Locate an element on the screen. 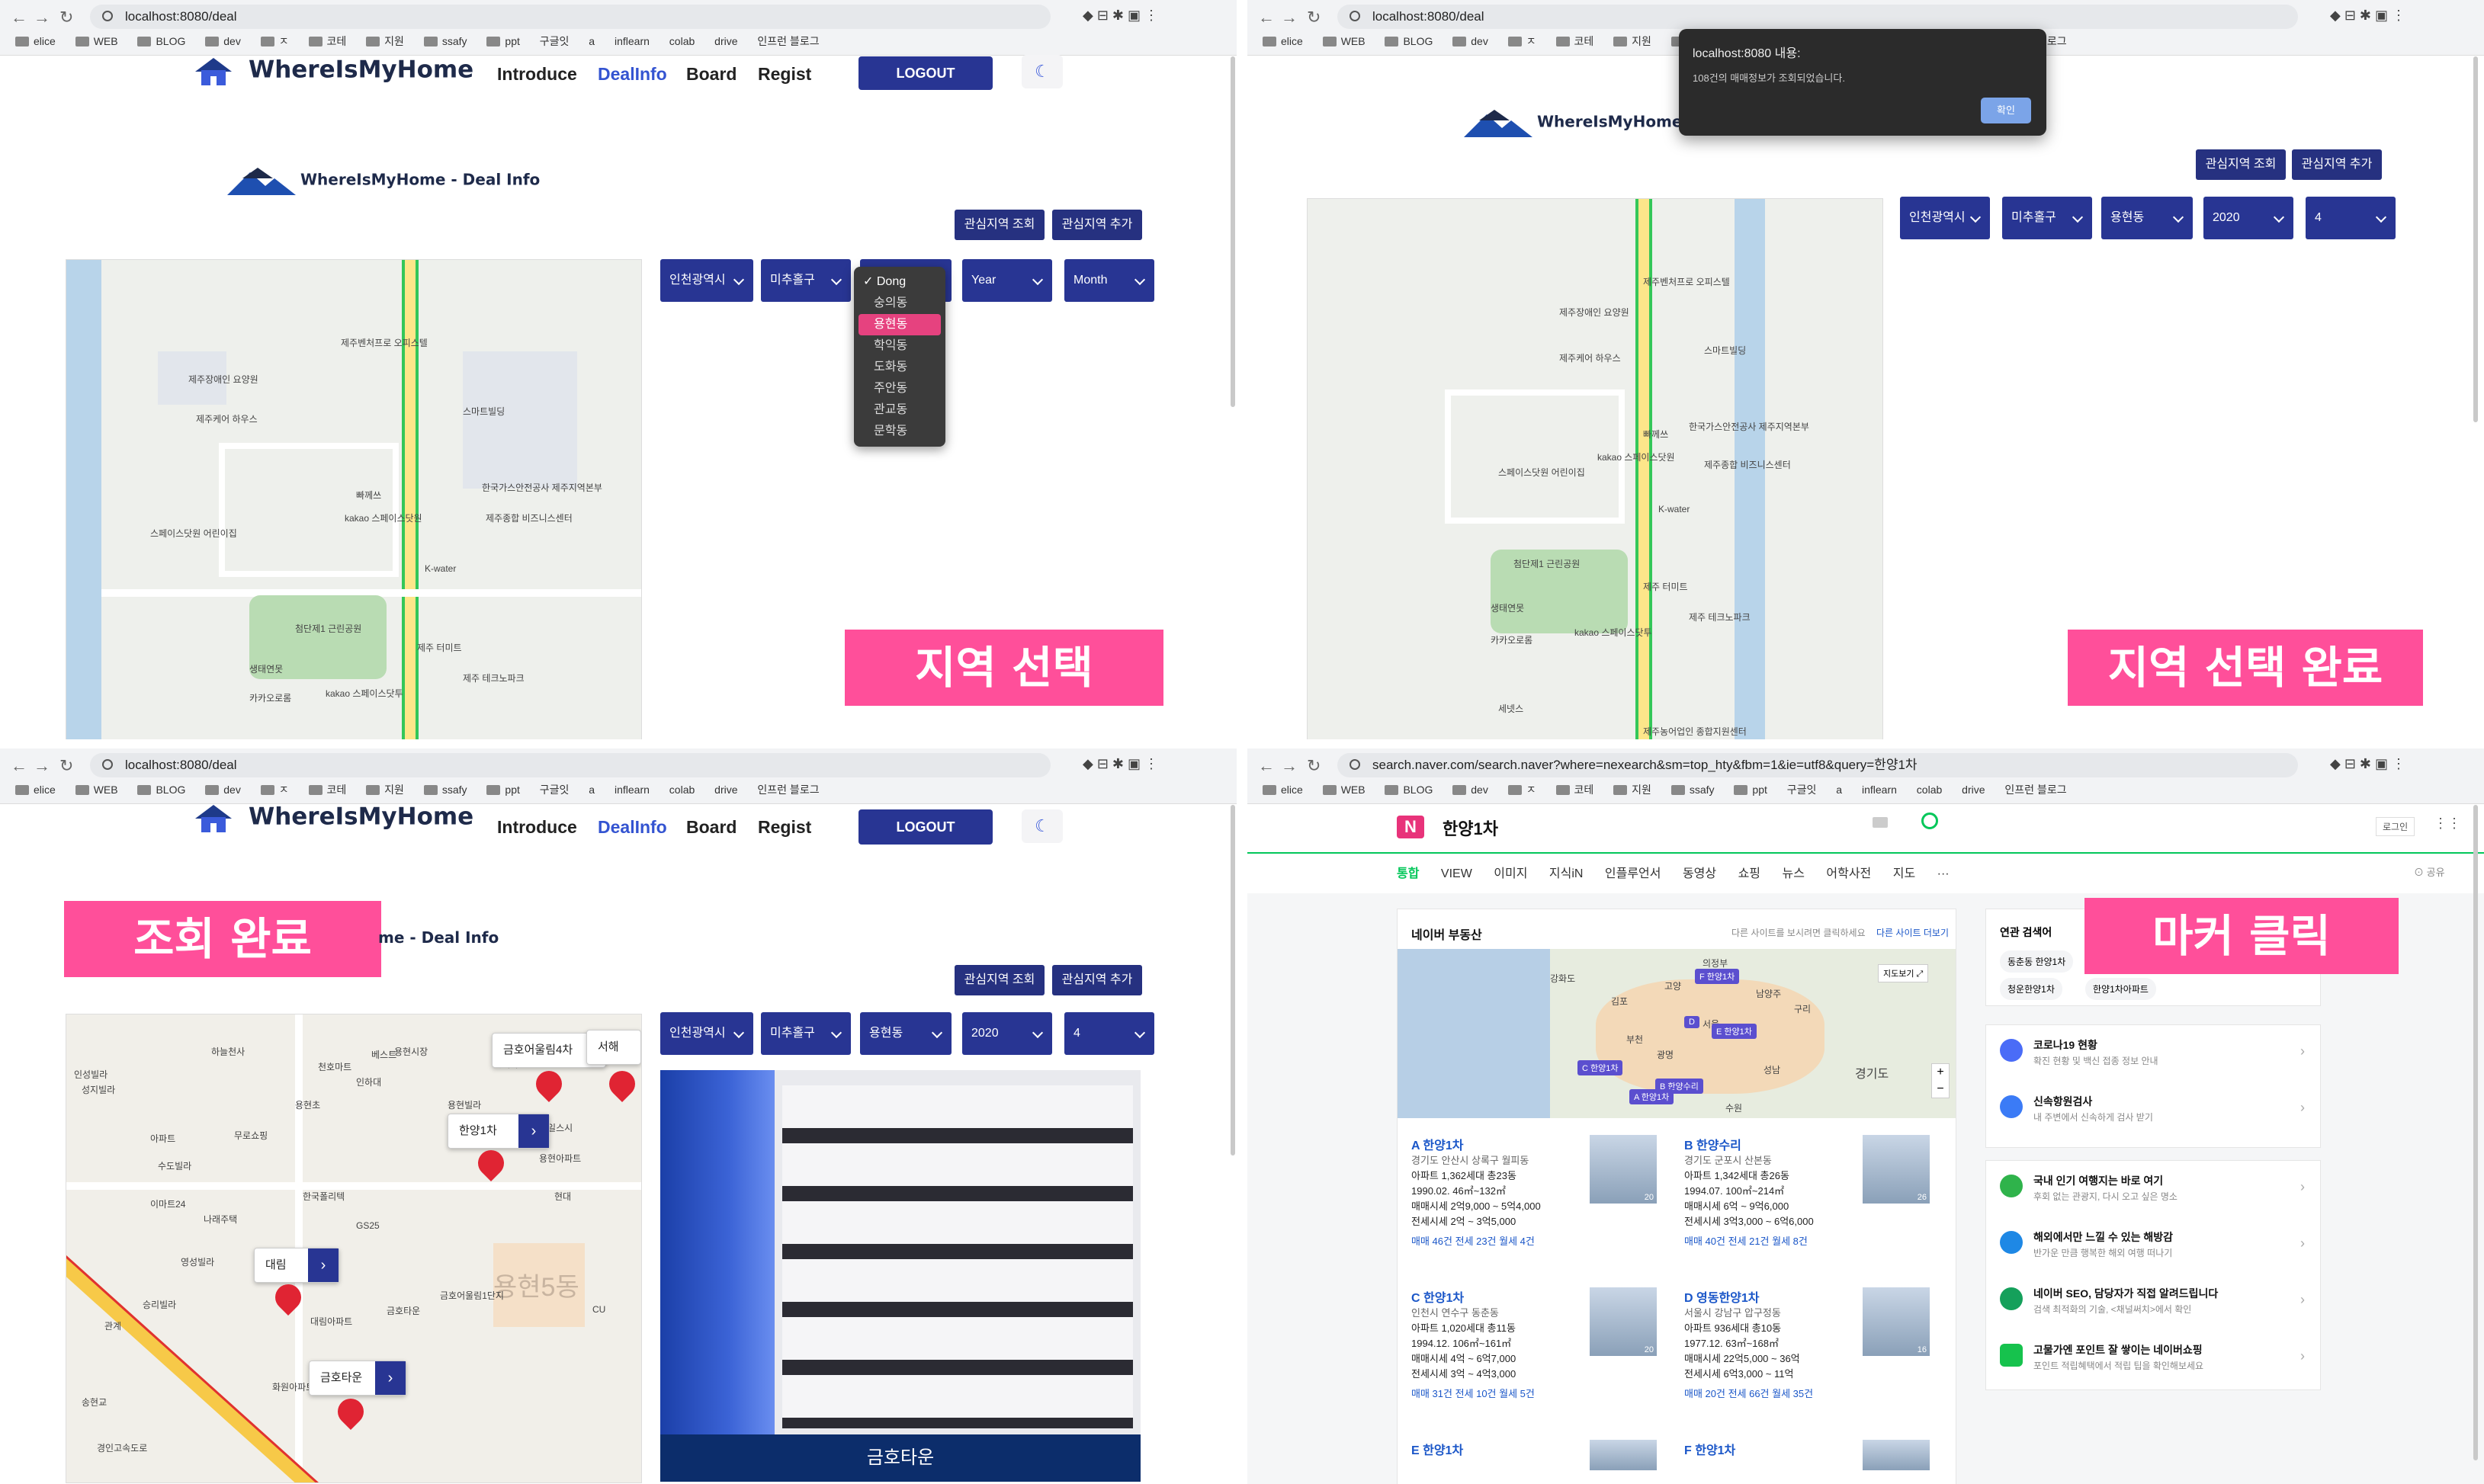 Image resolution: width=2484 pixels, height=1484 pixels. brand-logo: WhereIsMyHome is located at coordinates (332, 818).